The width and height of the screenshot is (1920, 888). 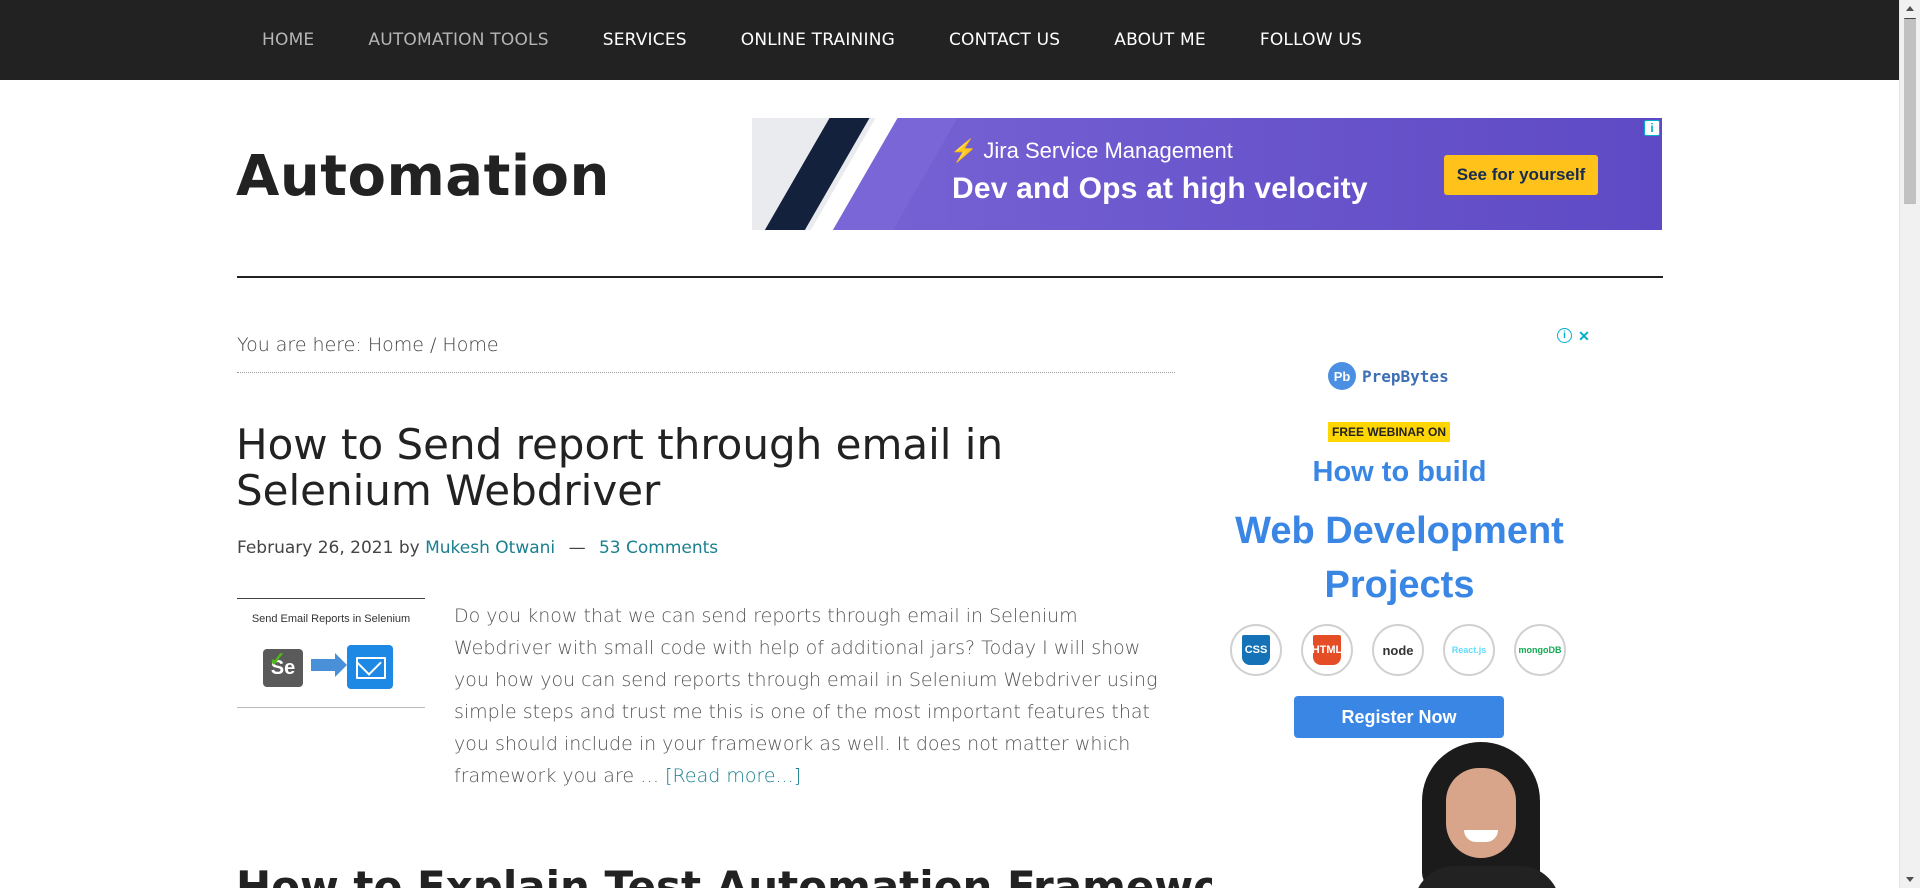 What do you see at coordinates (1521, 175) in the screenshot?
I see `ad-cta-button: See for yourself` at bounding box center [1521, 175].